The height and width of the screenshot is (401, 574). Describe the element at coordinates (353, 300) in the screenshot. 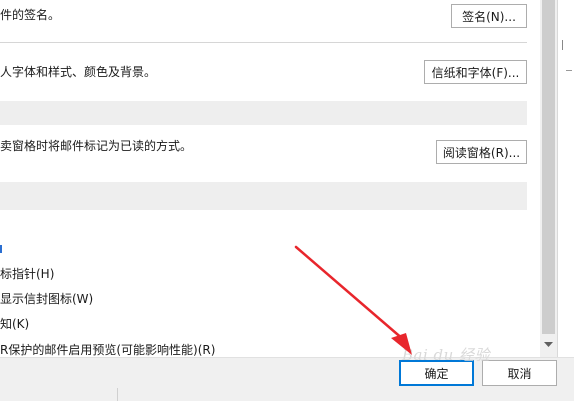

I see `red-arrow-annotation` at that location.